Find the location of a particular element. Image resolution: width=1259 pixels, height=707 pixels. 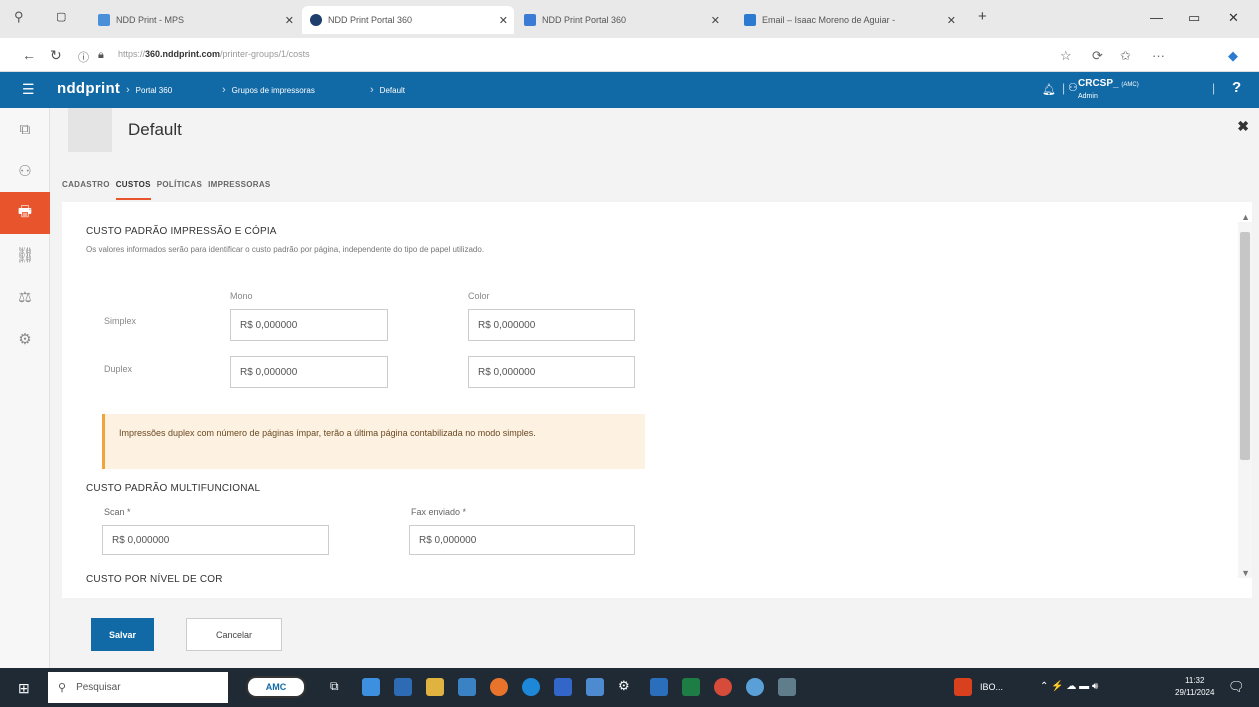

file-explorer-icon is located at coordinates (435, 687).